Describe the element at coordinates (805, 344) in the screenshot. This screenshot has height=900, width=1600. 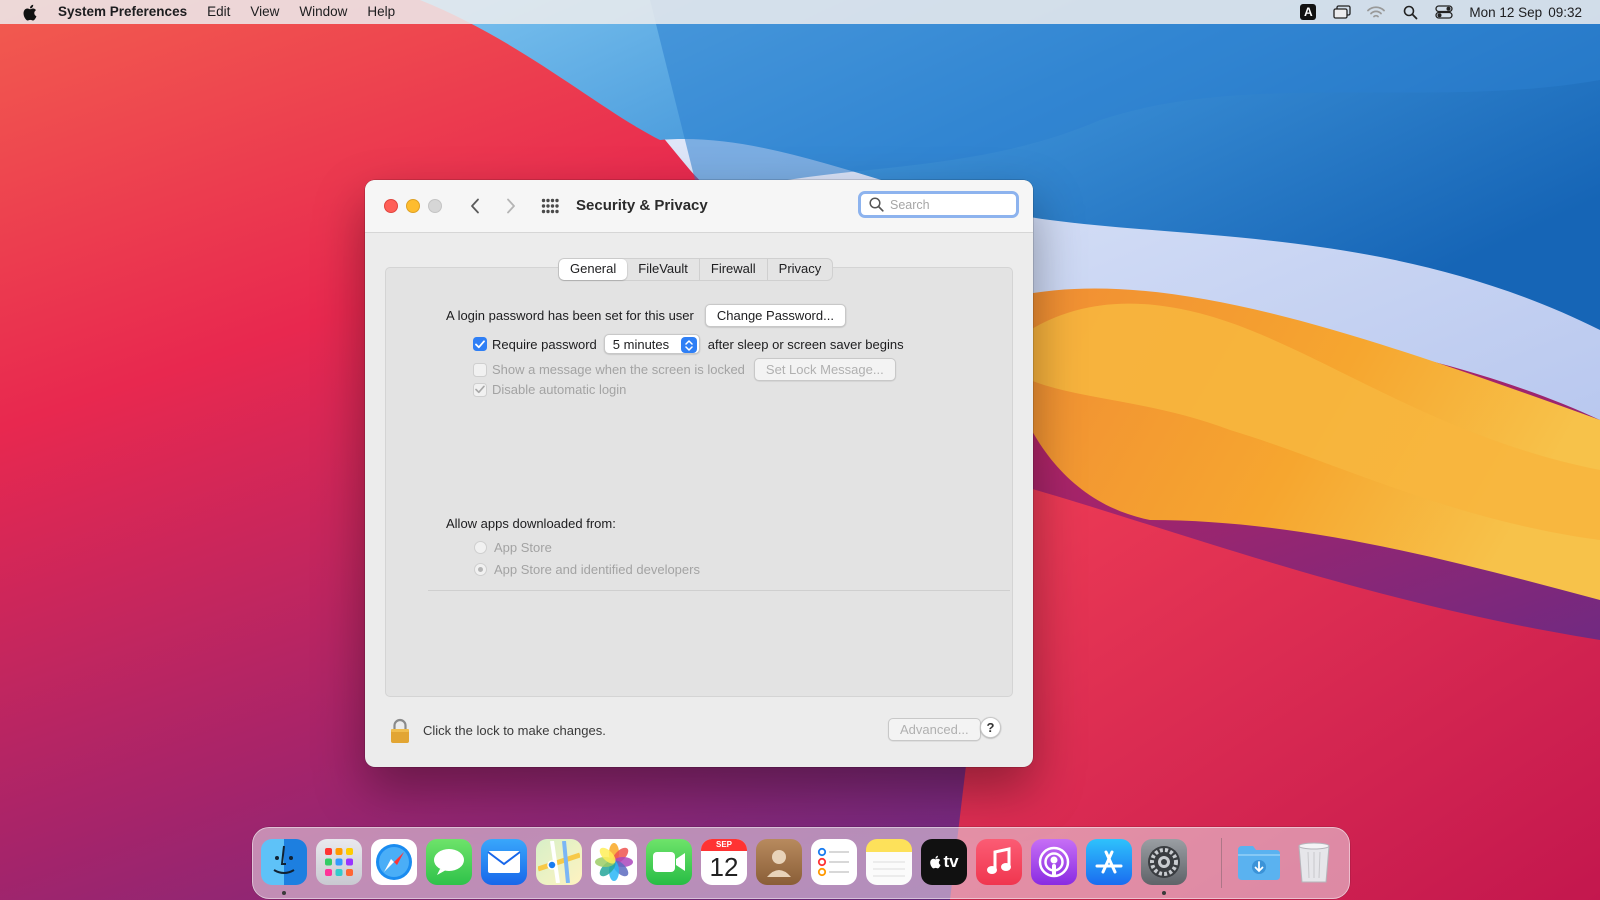
I see `require-password-suffix: after sleep or screen saver begins` at that location.